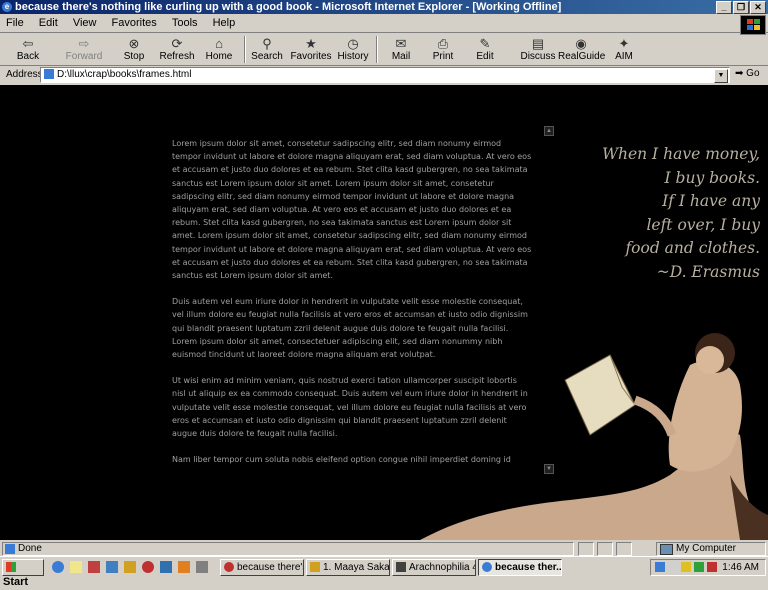 Image resolution: width=768 pixels, height=590 pixels. Describe the element at coordinates (739, 73) in the screenshot. I see `go-arrow-icon: ➡` at that location.